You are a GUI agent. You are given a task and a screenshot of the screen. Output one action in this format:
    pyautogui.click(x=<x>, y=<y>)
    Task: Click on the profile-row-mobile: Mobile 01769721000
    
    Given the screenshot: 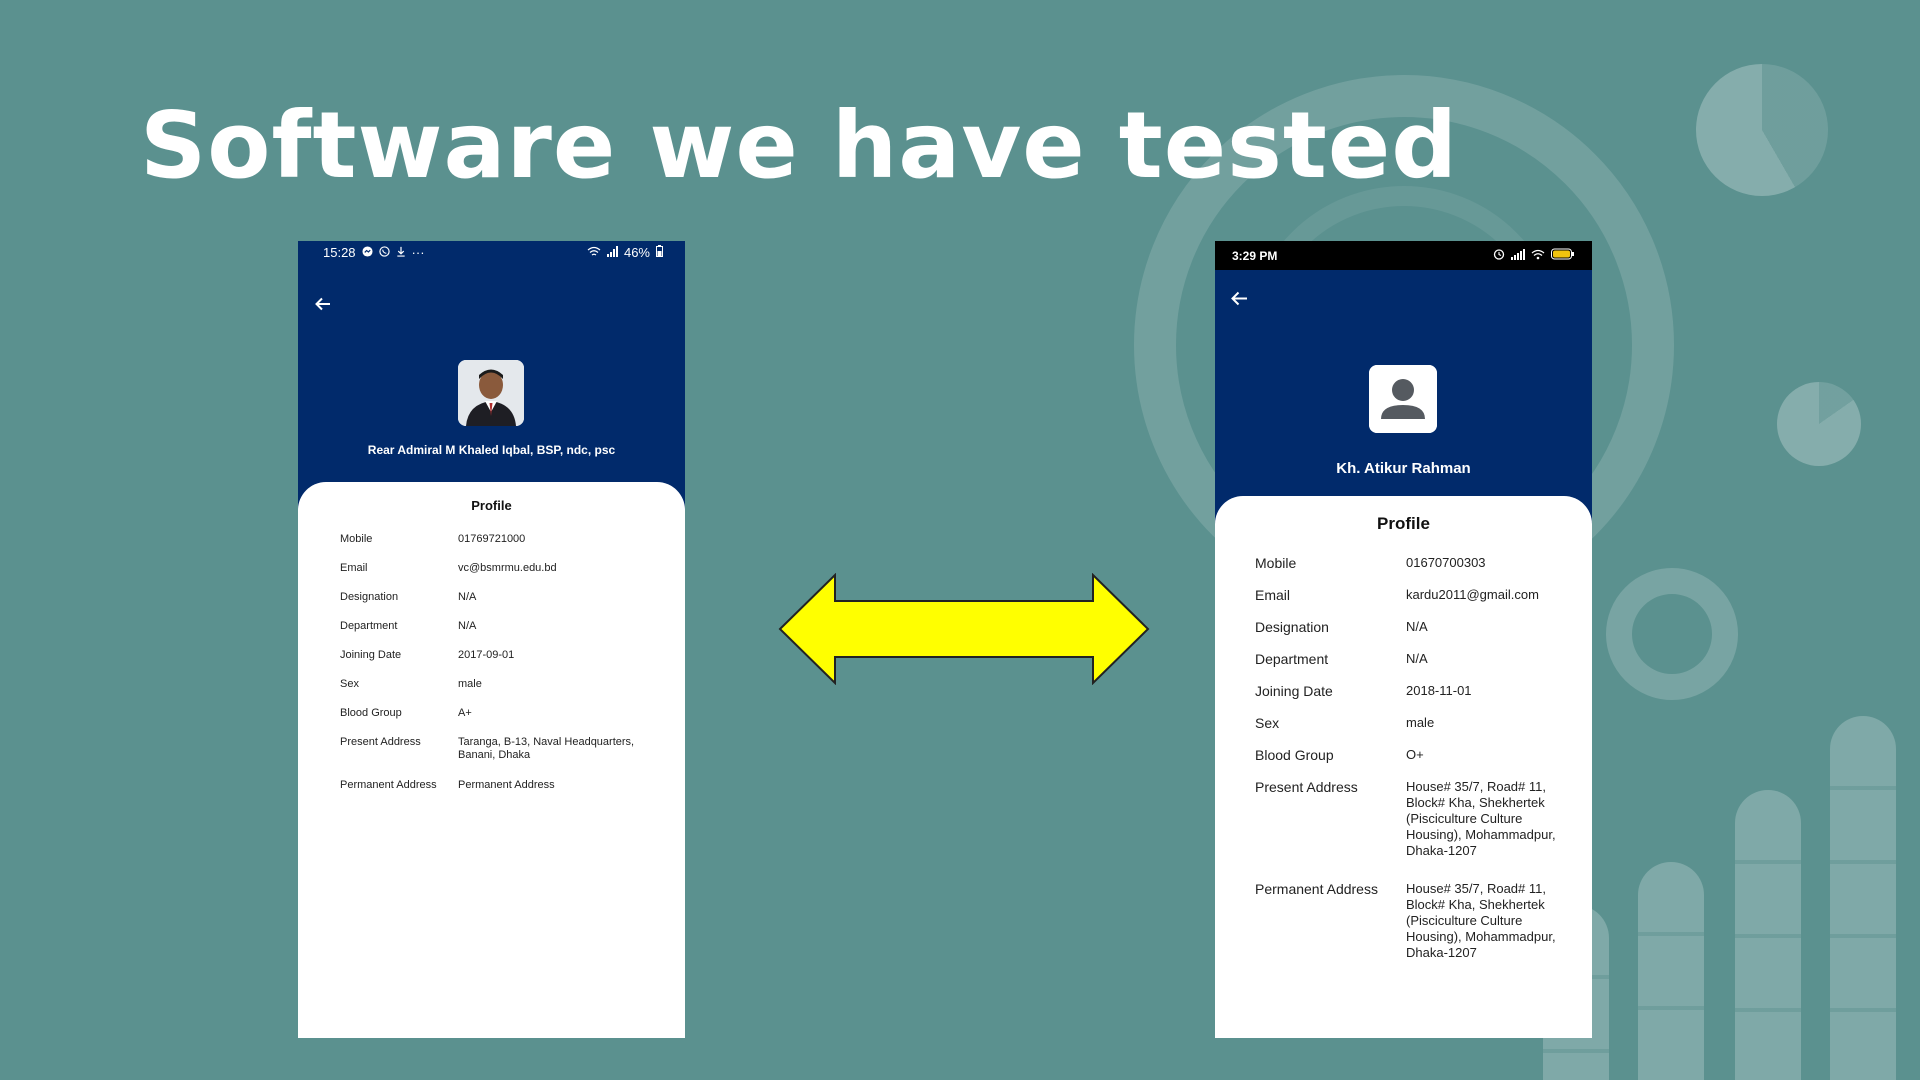 What is the action you would take?
    pyautogui.click(x=491, y=539)
    